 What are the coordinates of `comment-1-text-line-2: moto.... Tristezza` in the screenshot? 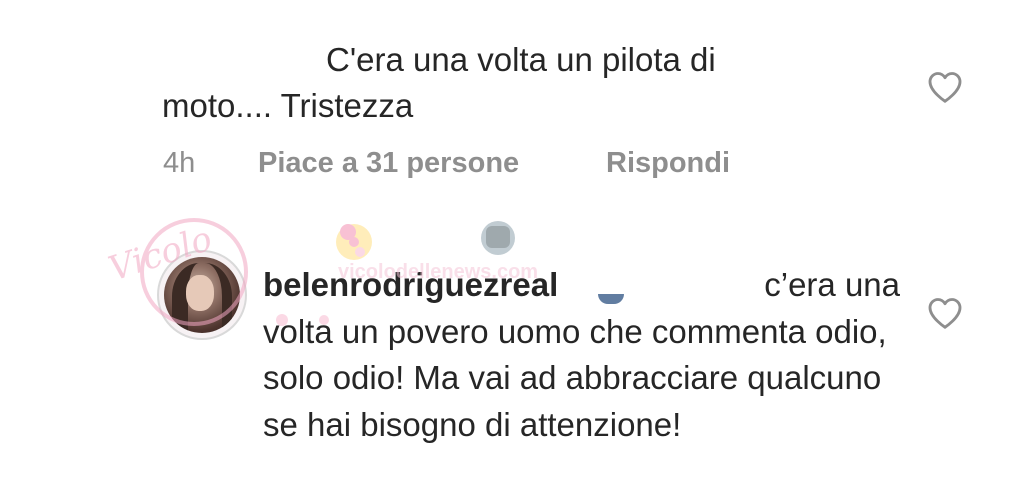 It's located at (288, 105).